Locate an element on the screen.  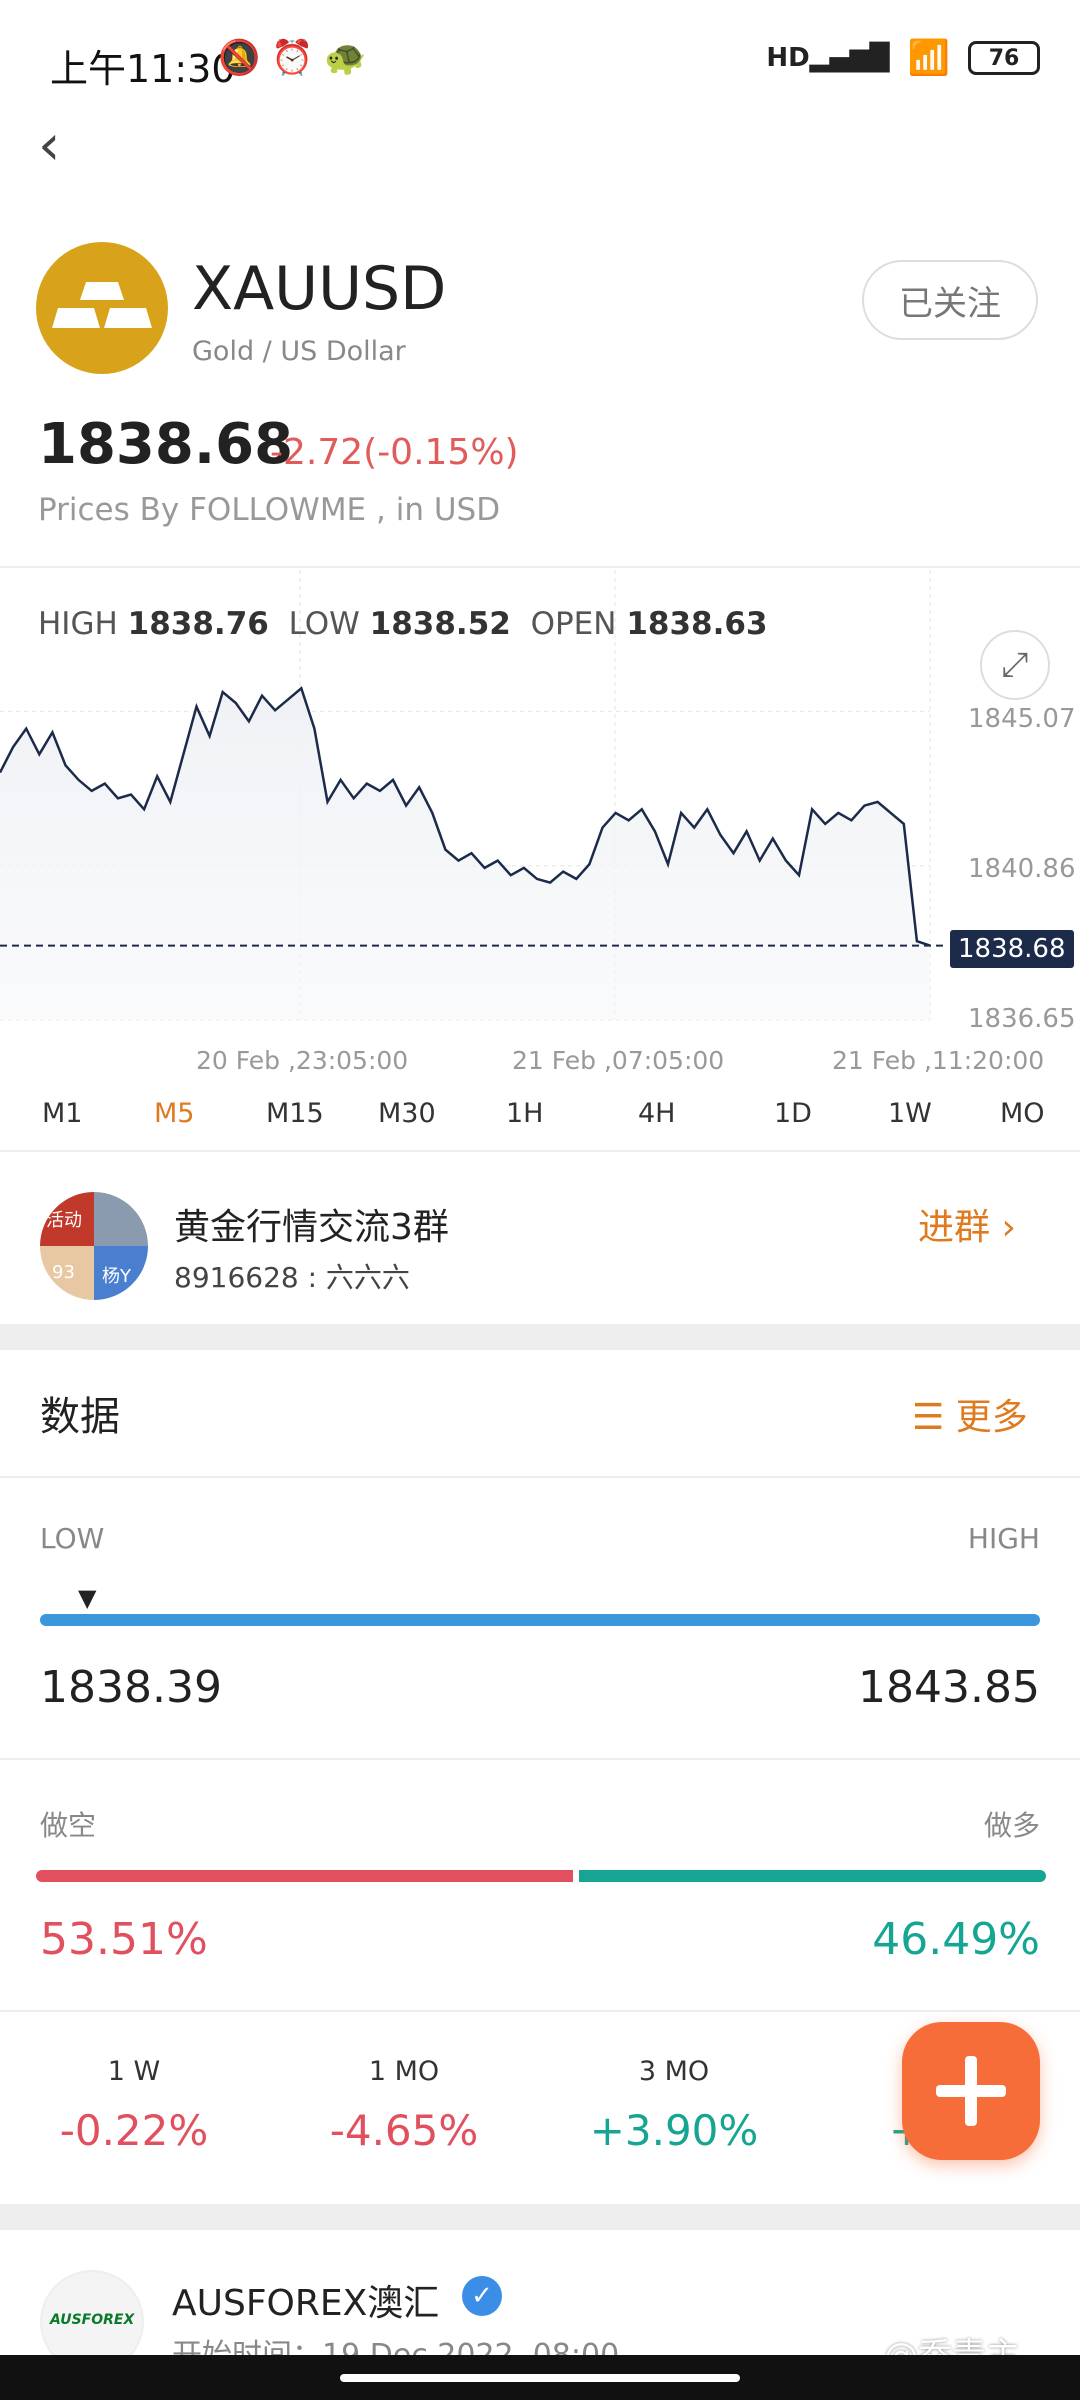
gold-bars-logo is located at coordinates (102, 308).